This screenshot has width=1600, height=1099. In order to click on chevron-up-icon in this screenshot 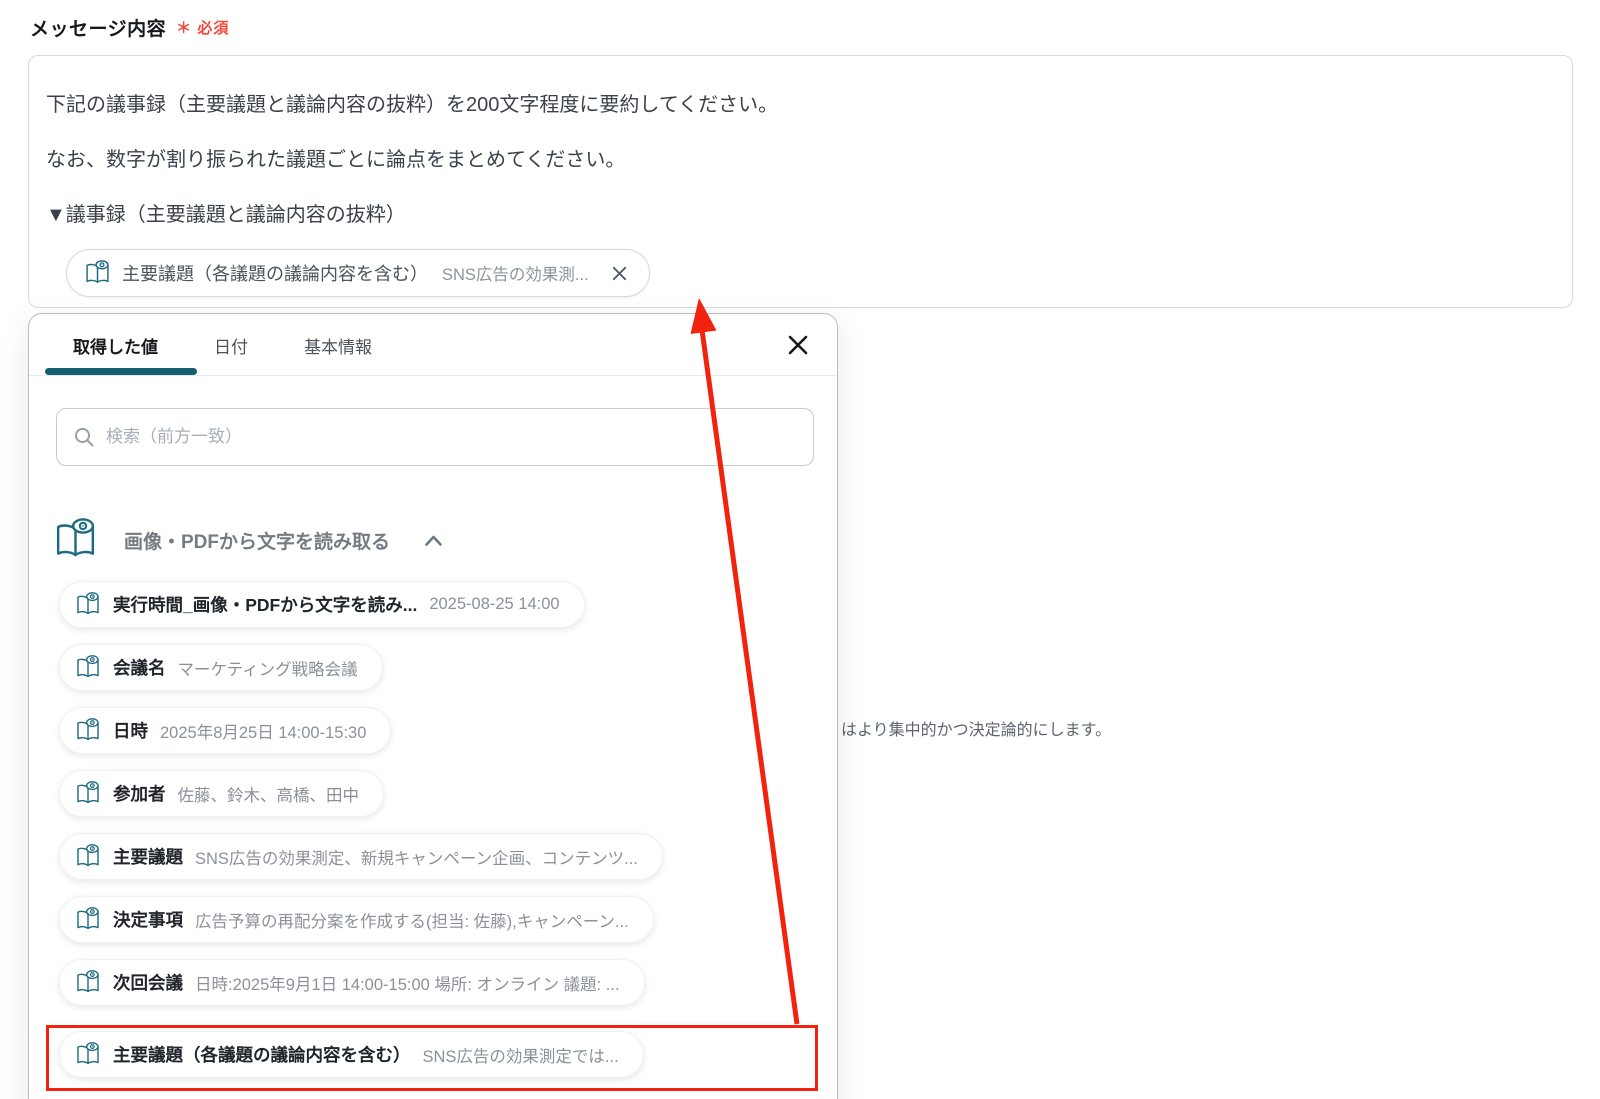, I will do `click(433, 540)`.